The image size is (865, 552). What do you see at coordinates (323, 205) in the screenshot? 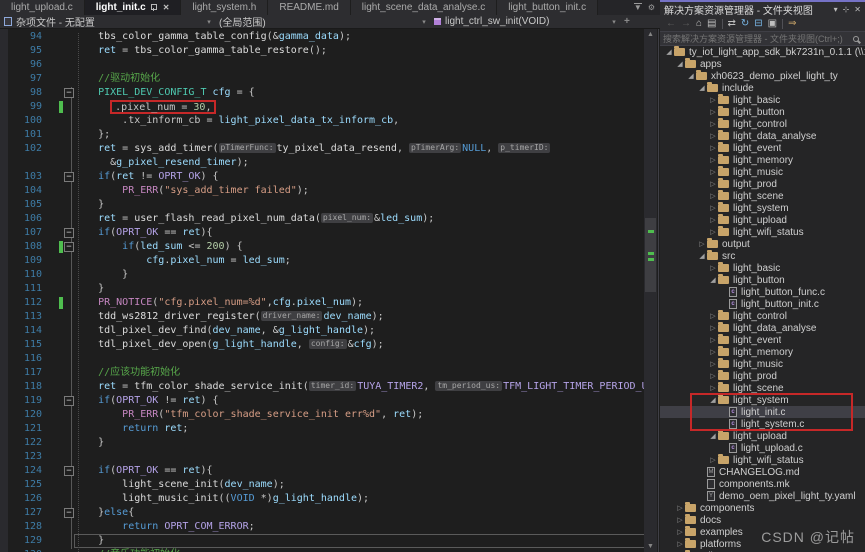
I see `code-line: 105 }` at bounding box center [323, 205].